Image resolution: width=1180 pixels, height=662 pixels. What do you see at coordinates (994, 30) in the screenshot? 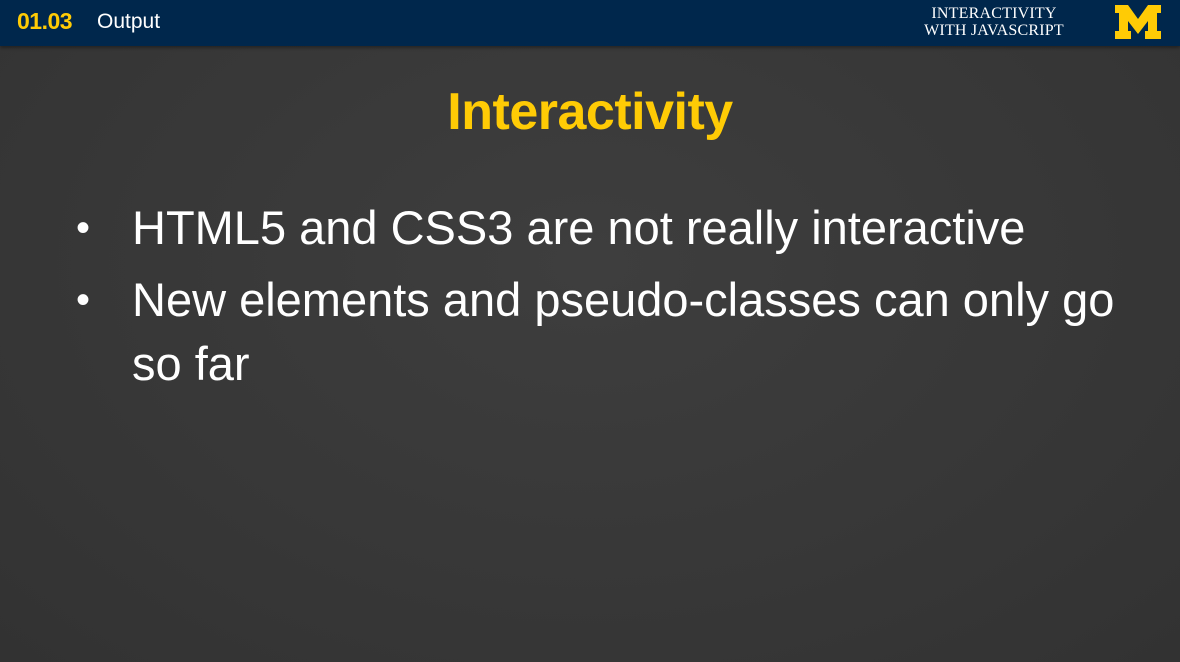
I see `course-title-line-2: WITH JAVASCRIPT` at bounding box center [994, 30].